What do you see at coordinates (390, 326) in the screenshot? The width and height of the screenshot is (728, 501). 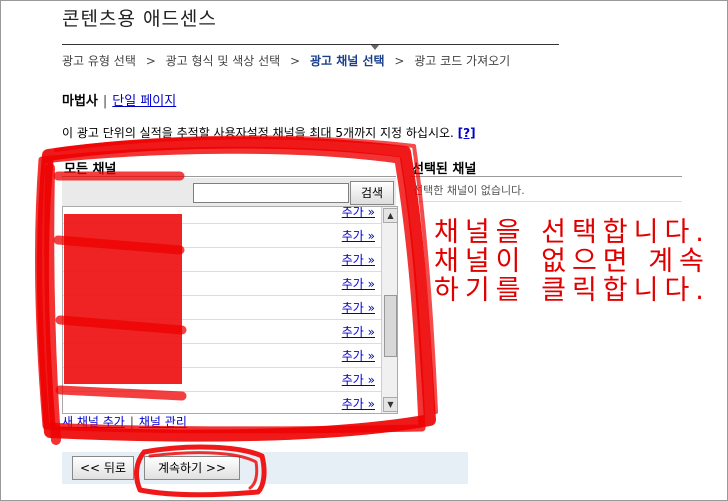 I see `scroll-thumb` at bounding box center [390, 326].